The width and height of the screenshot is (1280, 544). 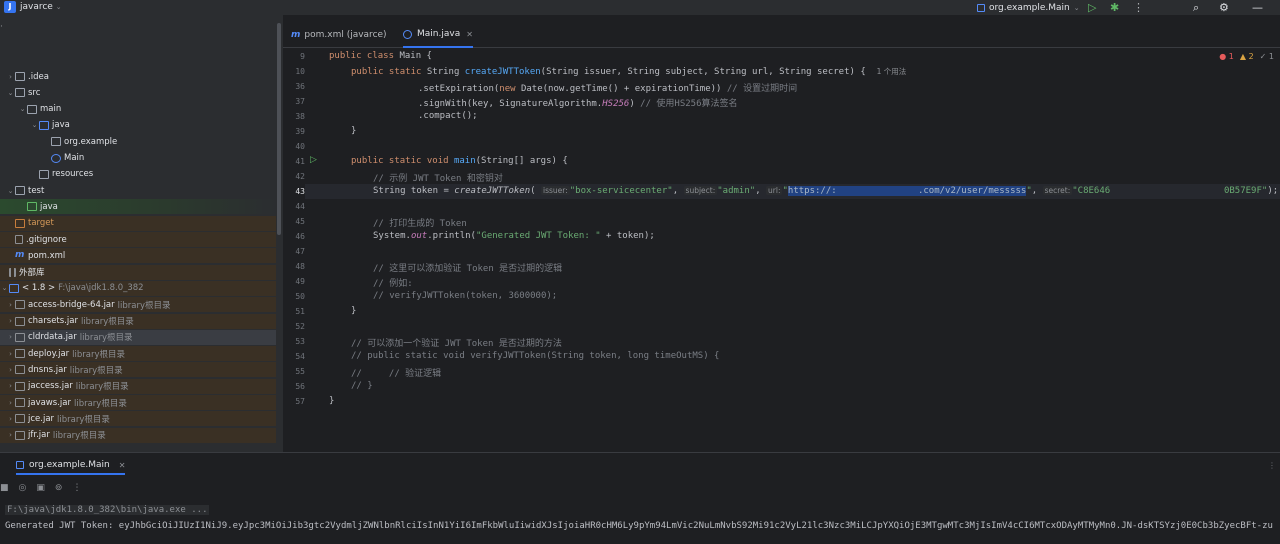 I want to click on code-line-39: }, so click(x=353, y=131).